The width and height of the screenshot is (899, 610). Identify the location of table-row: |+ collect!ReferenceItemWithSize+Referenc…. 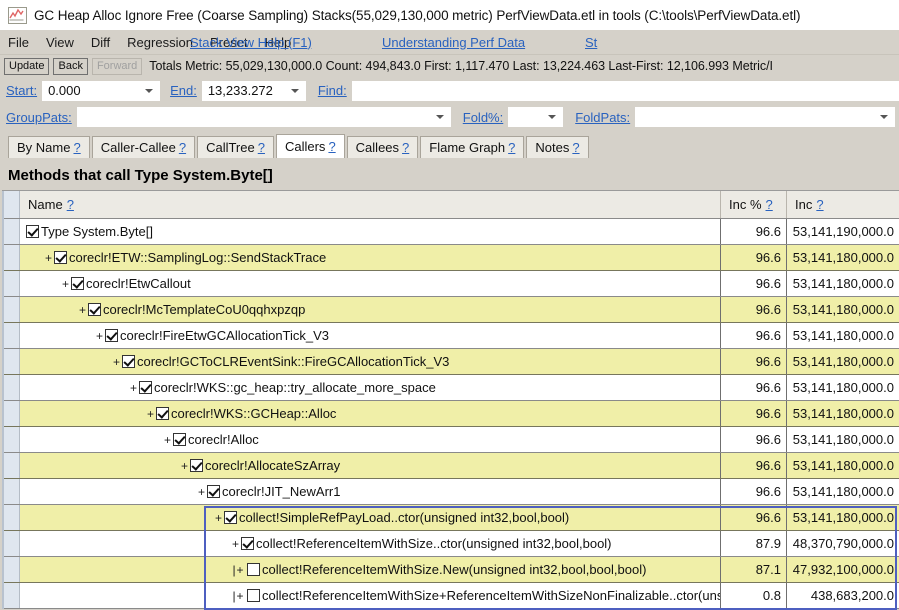
(450, 596).